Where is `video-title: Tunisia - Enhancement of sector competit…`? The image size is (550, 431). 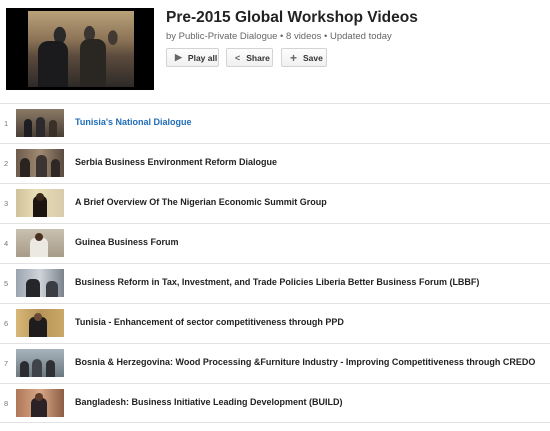 video-title: Tunisia - Enhancement of sector competit… is located at coordinates (209, 322).